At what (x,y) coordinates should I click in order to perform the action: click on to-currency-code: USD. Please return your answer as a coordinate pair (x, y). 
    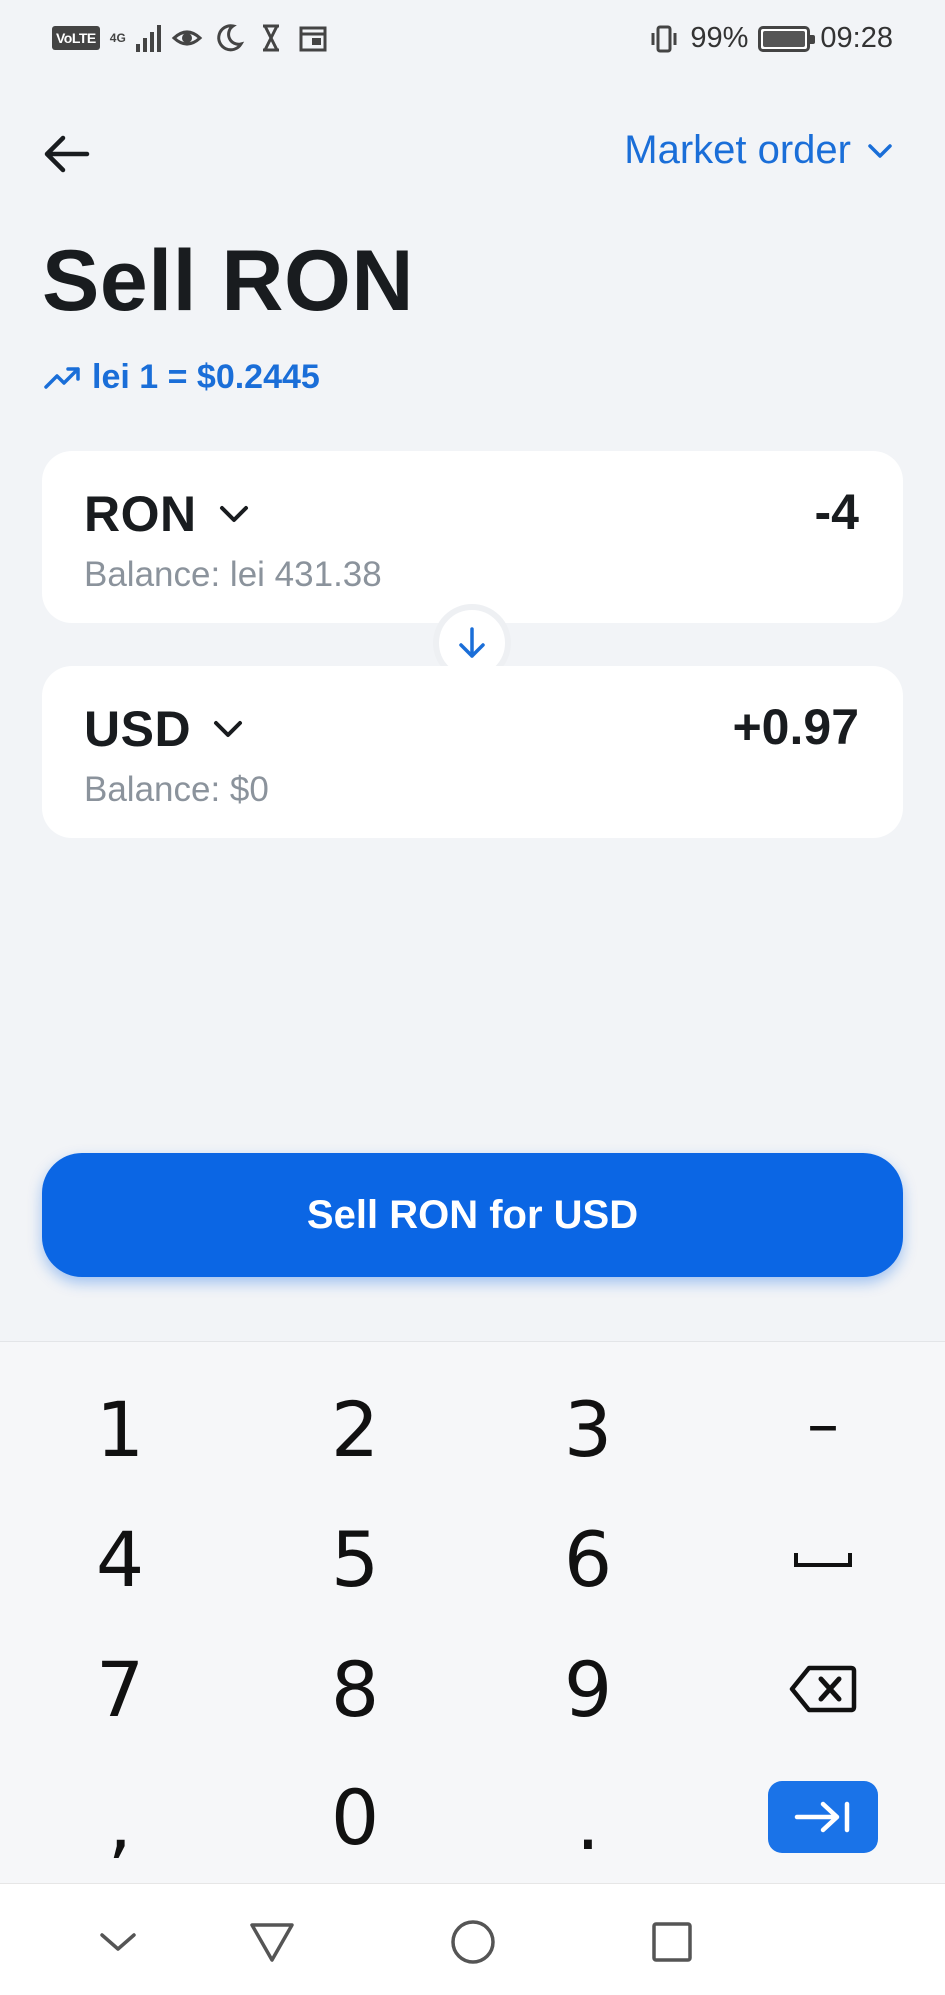
    Looking at the image, I should click on (138, 729).